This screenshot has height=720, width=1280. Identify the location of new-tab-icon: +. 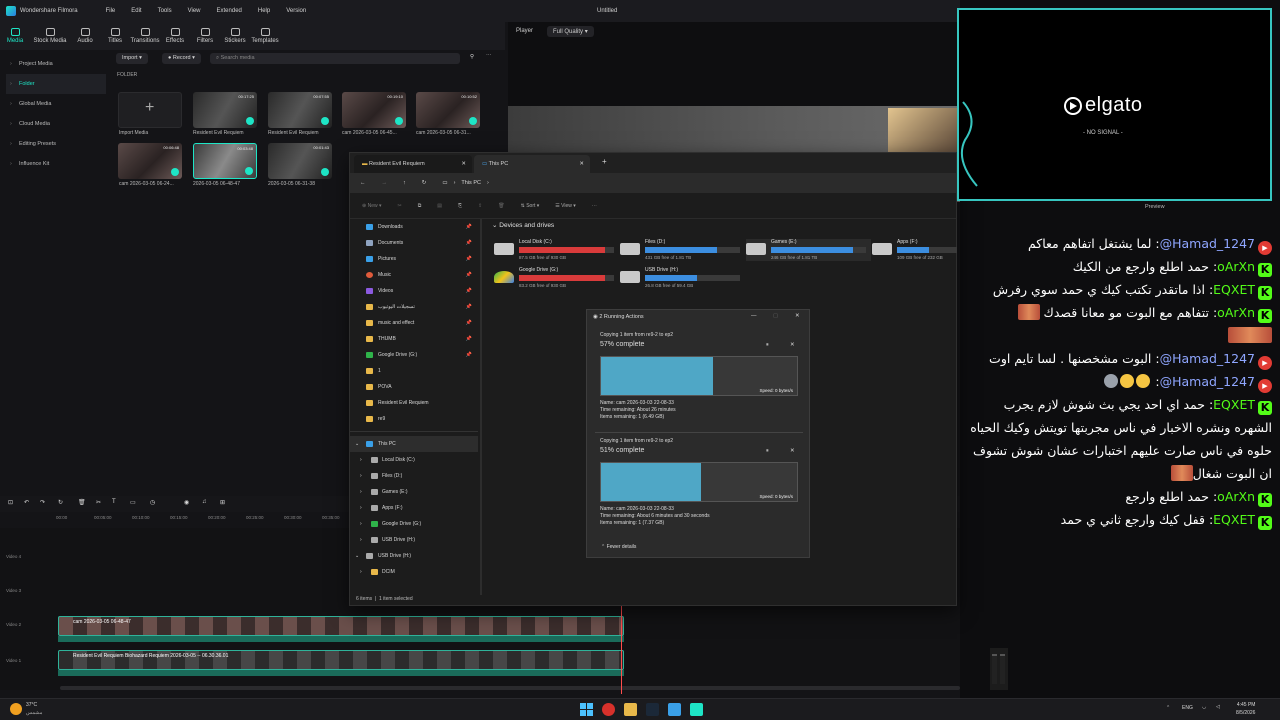
(604, 161).